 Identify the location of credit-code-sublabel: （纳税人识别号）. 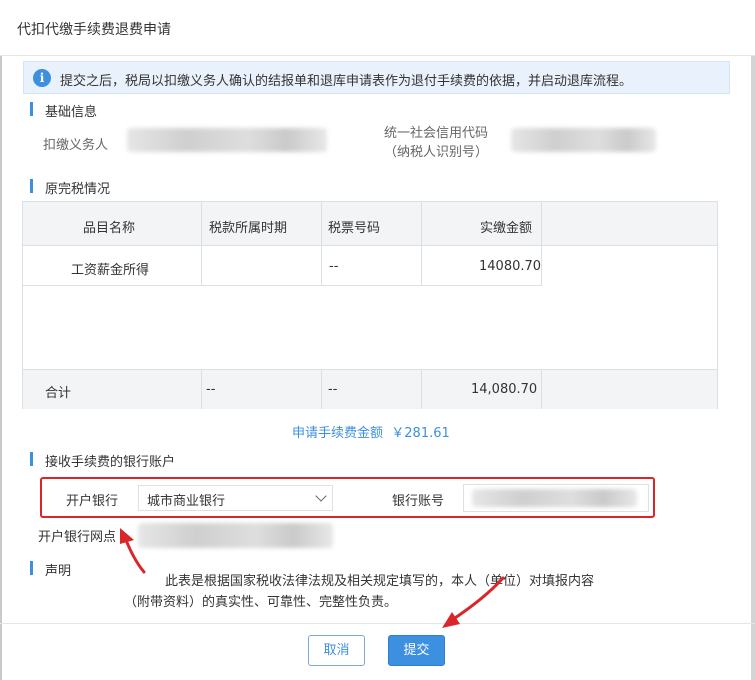
(436, 152).